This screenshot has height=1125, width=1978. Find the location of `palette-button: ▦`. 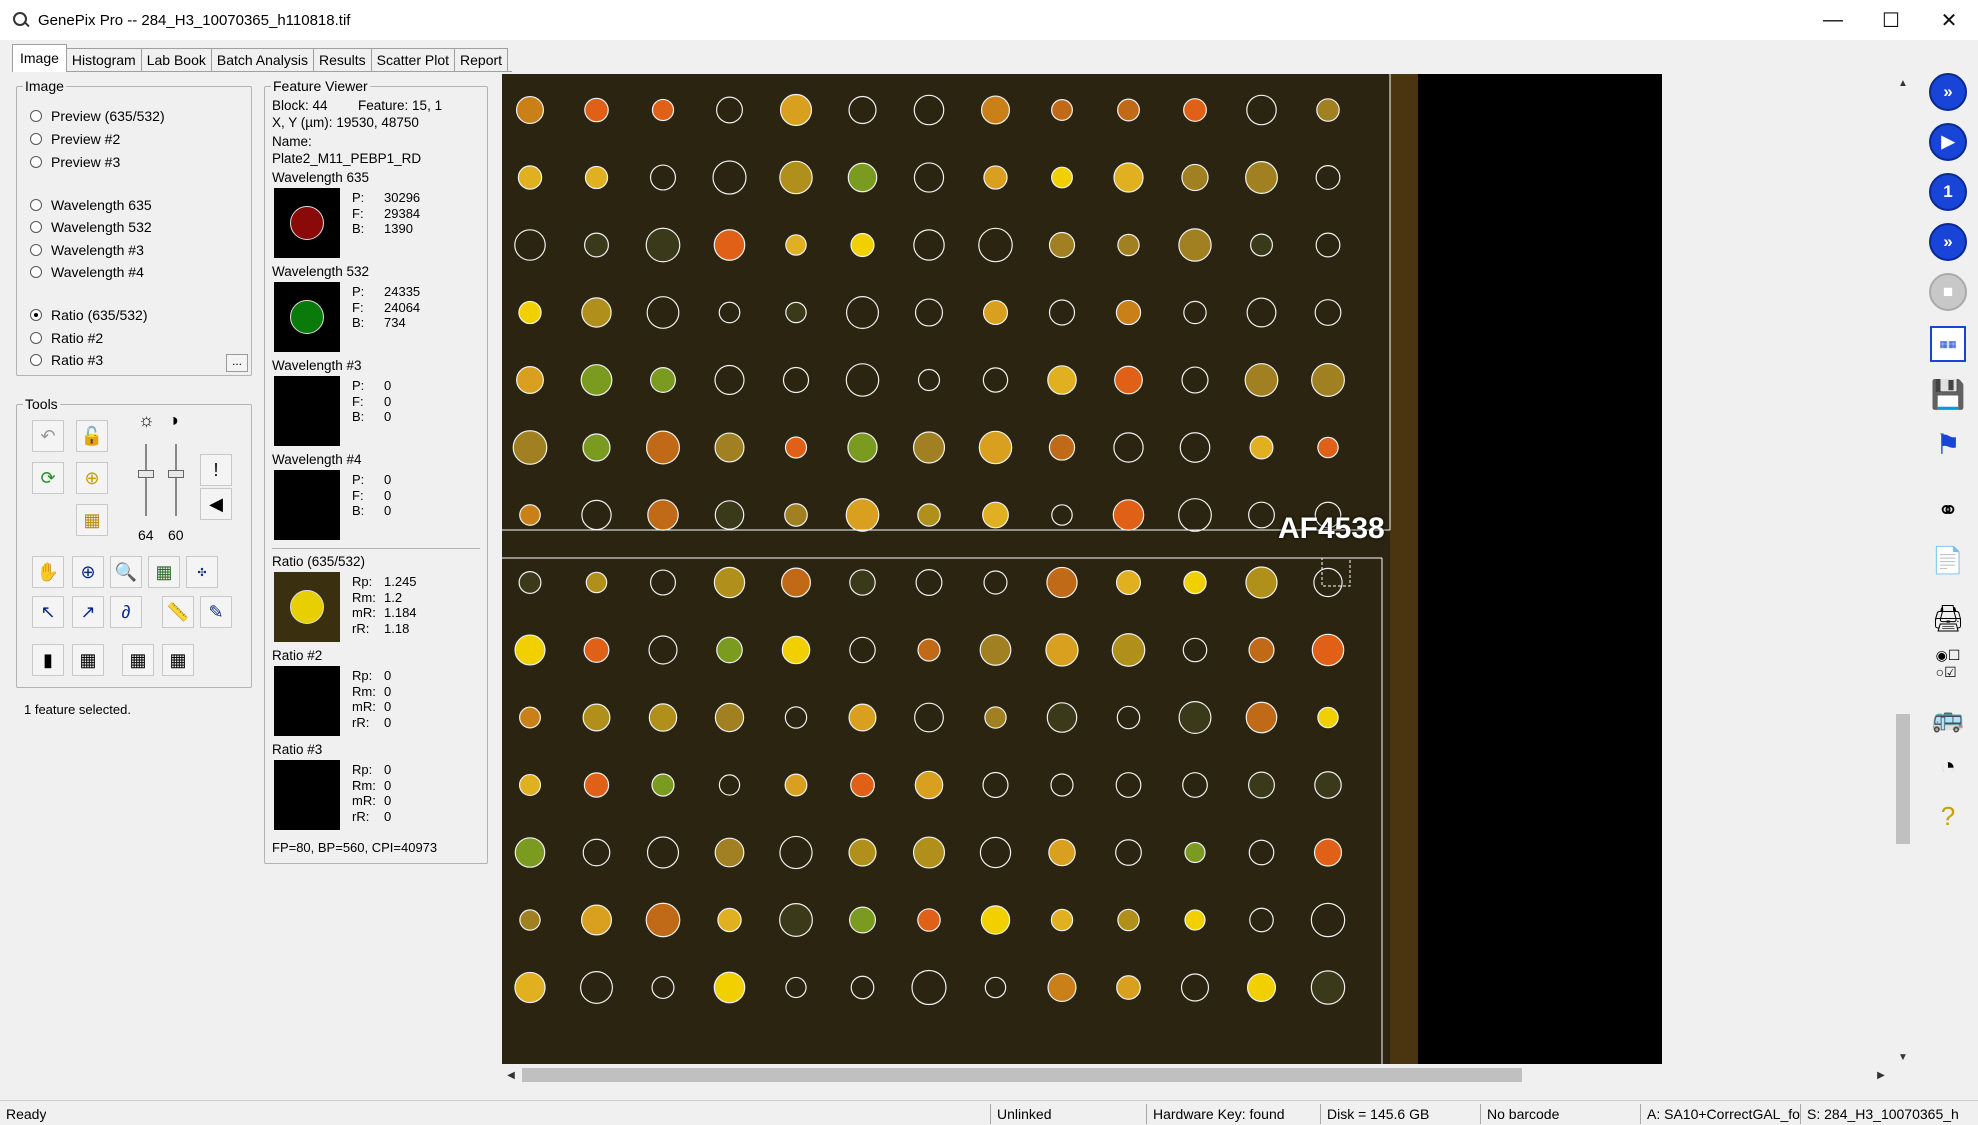

palette-button: ▦ is located at coordinates (92, 520).